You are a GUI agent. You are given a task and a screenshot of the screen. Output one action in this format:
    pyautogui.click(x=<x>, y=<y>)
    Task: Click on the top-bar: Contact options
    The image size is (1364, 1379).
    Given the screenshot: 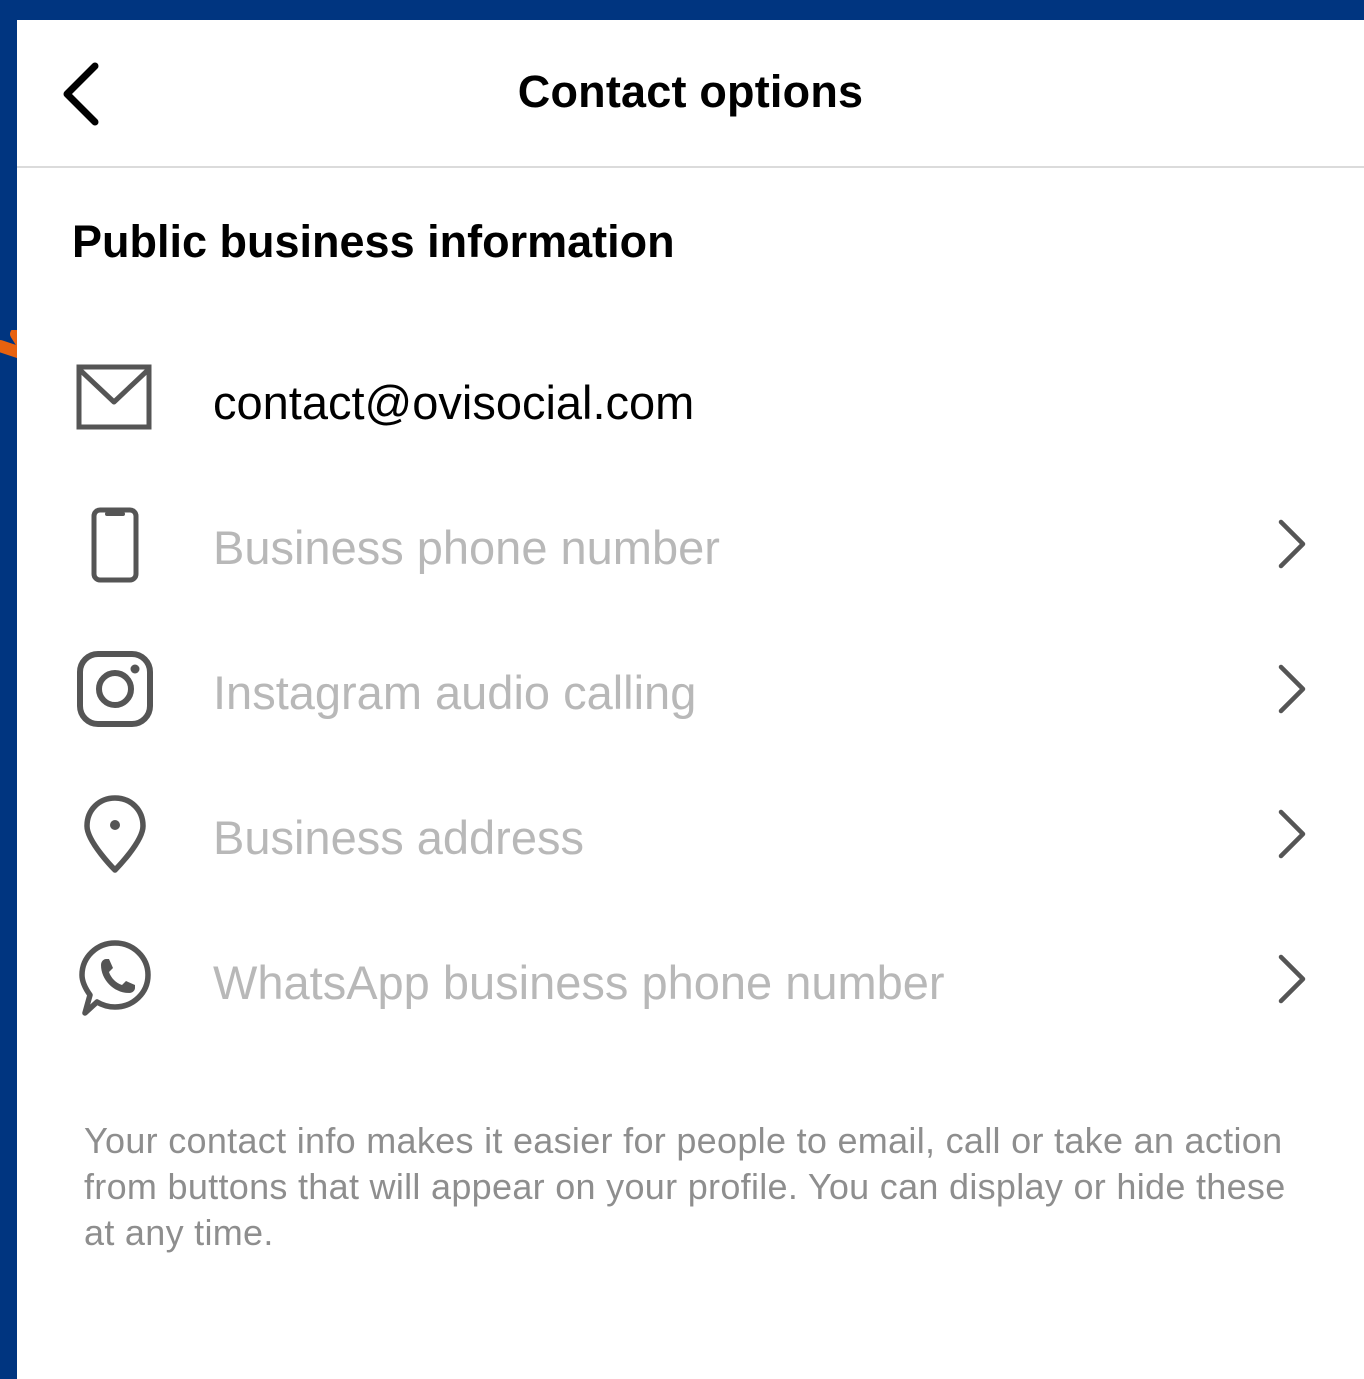 What is the action you would take?
    pyautogui.click(x=690, y=94)
    